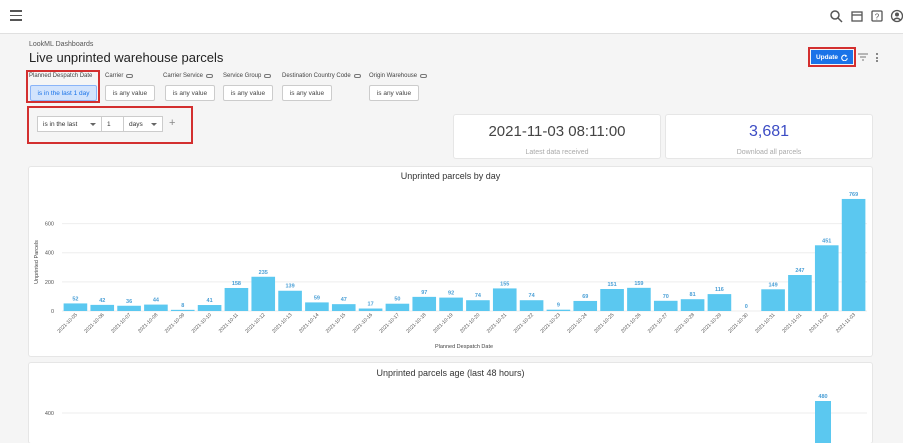  What do you see at coordinates (49, 283) in the screenshot?
I see `y-tick-label: 200` at bounding box center [49, 283].